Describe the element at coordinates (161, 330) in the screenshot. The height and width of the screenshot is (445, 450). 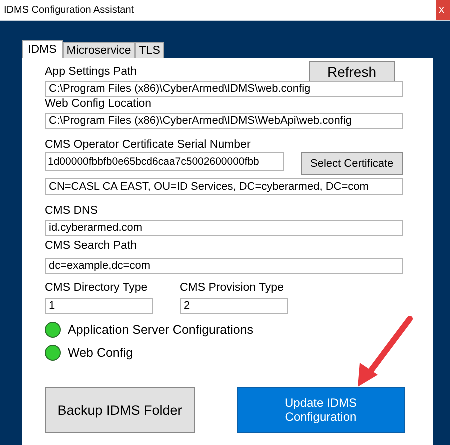
I see `status-label: Application Server Configurations` at that location.